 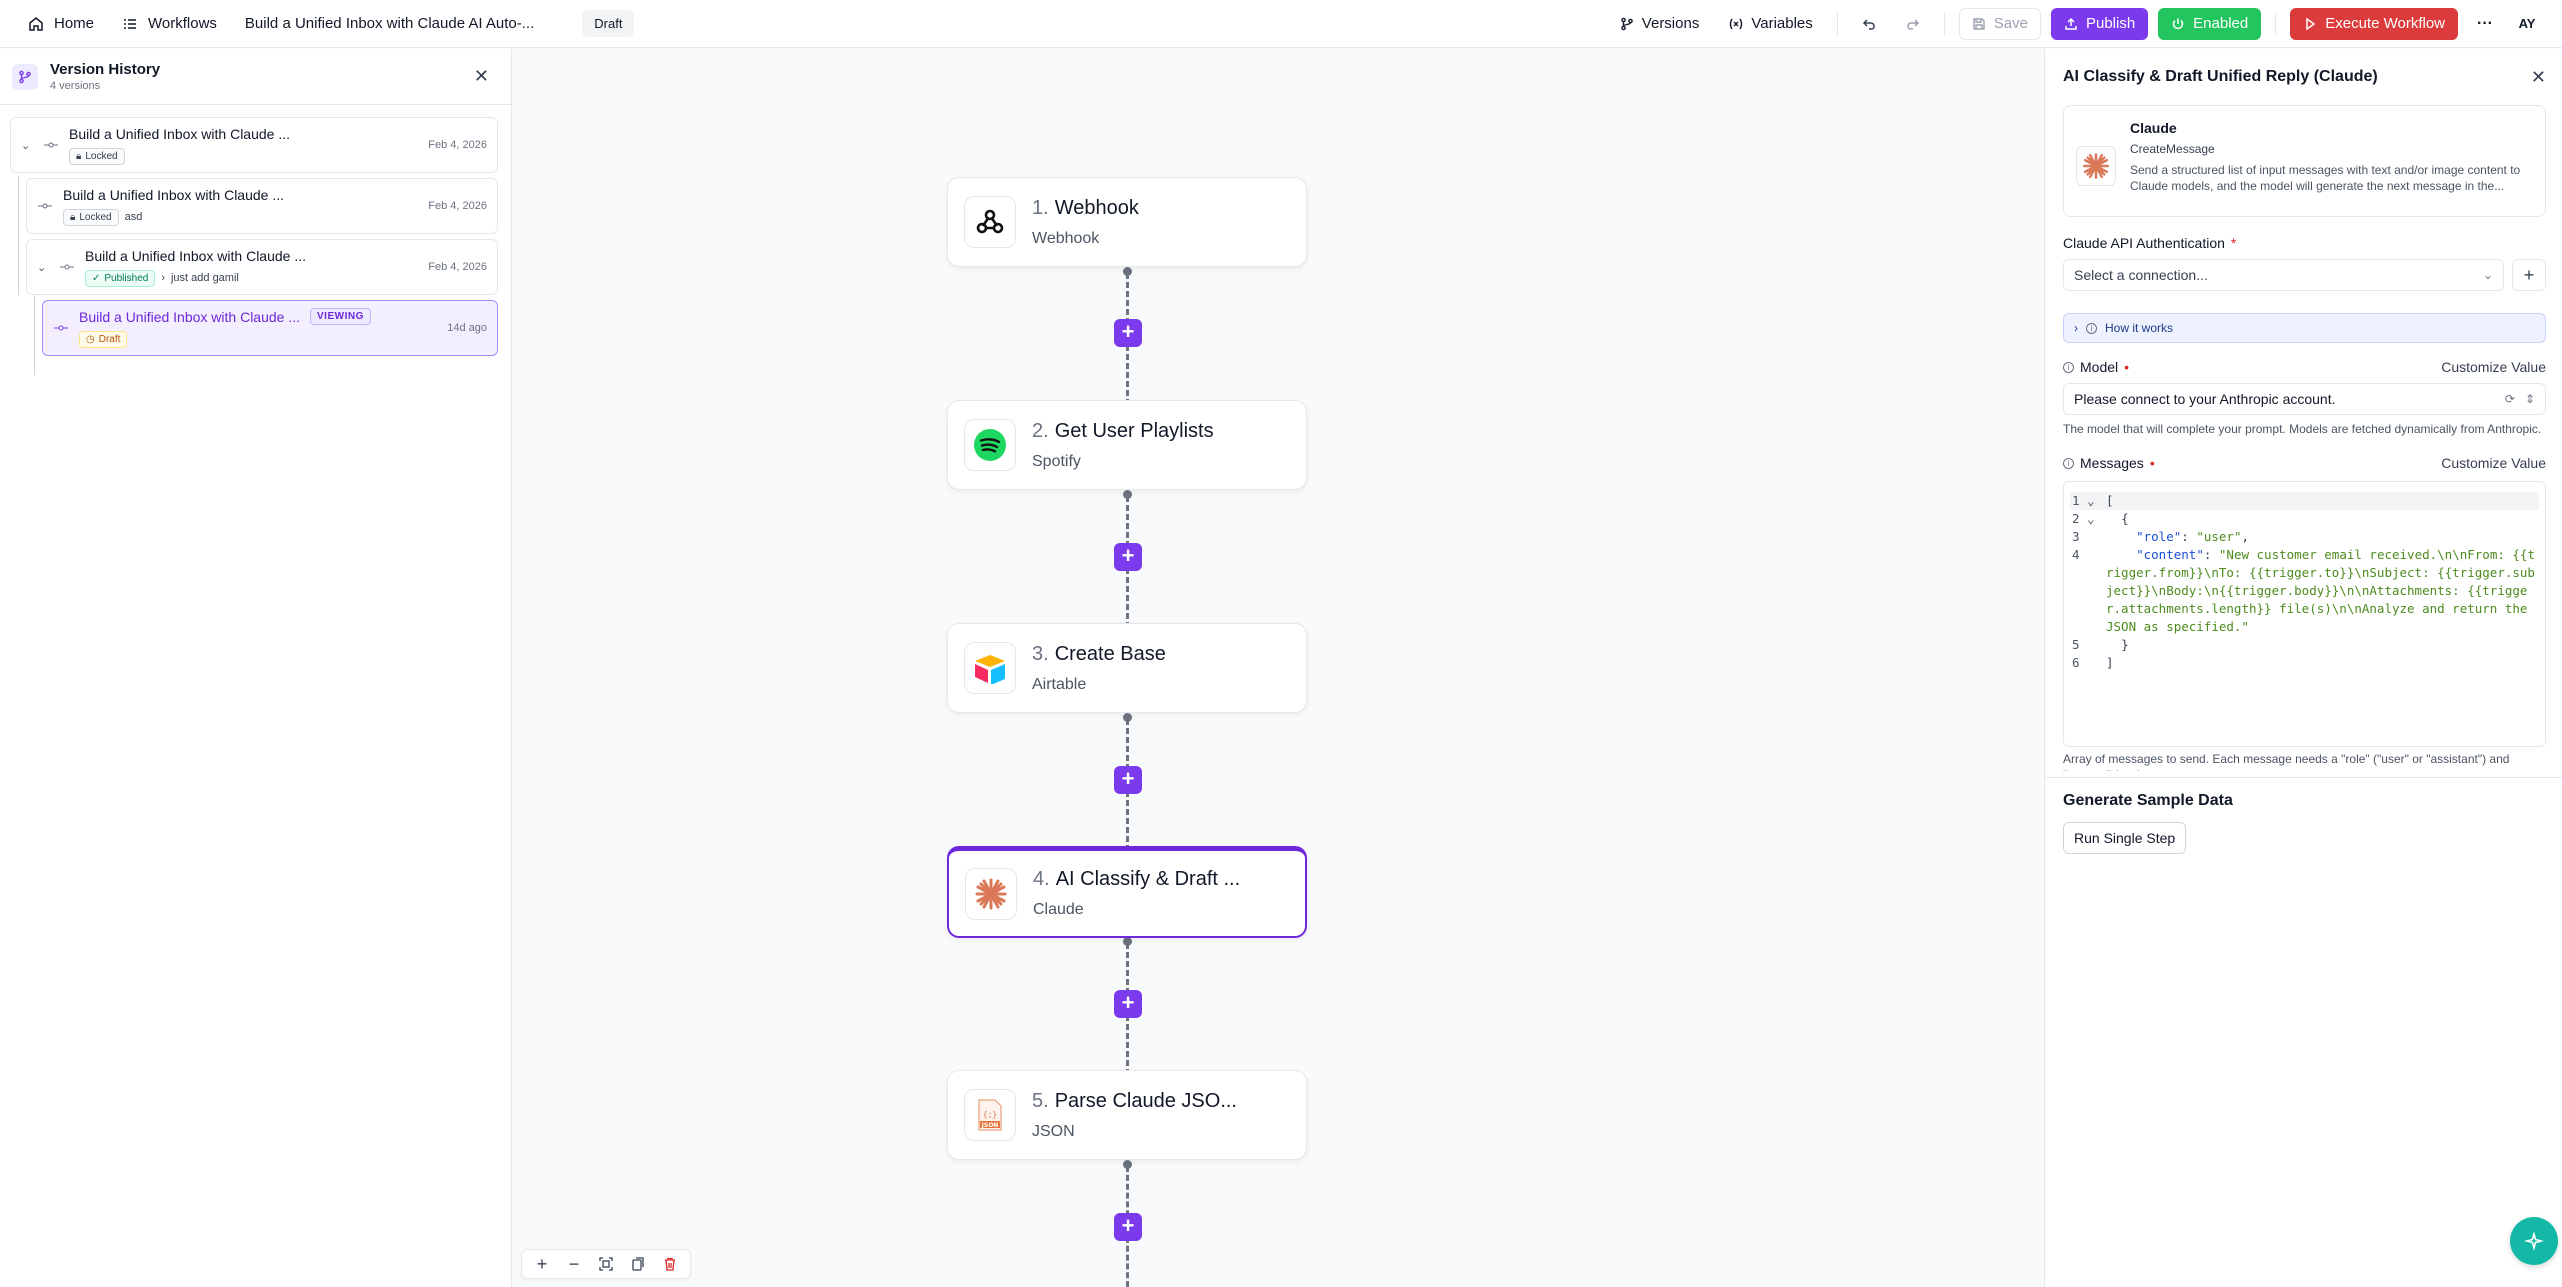 I want to click on home-link: Home, so click(x=61, y=24).